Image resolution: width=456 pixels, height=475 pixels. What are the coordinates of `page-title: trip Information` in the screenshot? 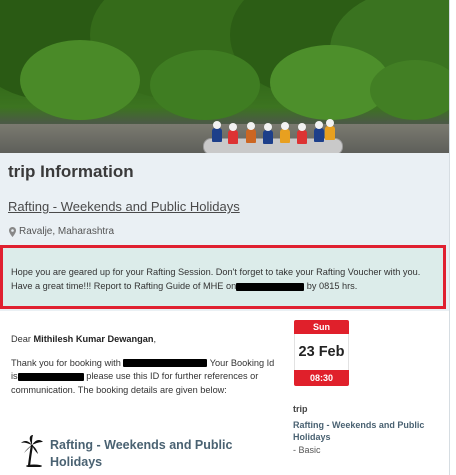 It's located at (71, 171).